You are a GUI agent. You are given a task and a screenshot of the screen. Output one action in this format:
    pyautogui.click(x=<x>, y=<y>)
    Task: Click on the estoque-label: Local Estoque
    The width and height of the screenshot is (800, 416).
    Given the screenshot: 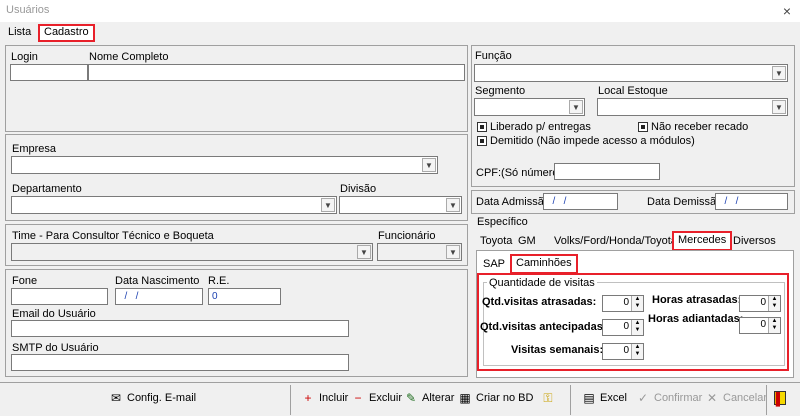 What is the action you would take?
    pyautogui.click(x=633, y=91)
    